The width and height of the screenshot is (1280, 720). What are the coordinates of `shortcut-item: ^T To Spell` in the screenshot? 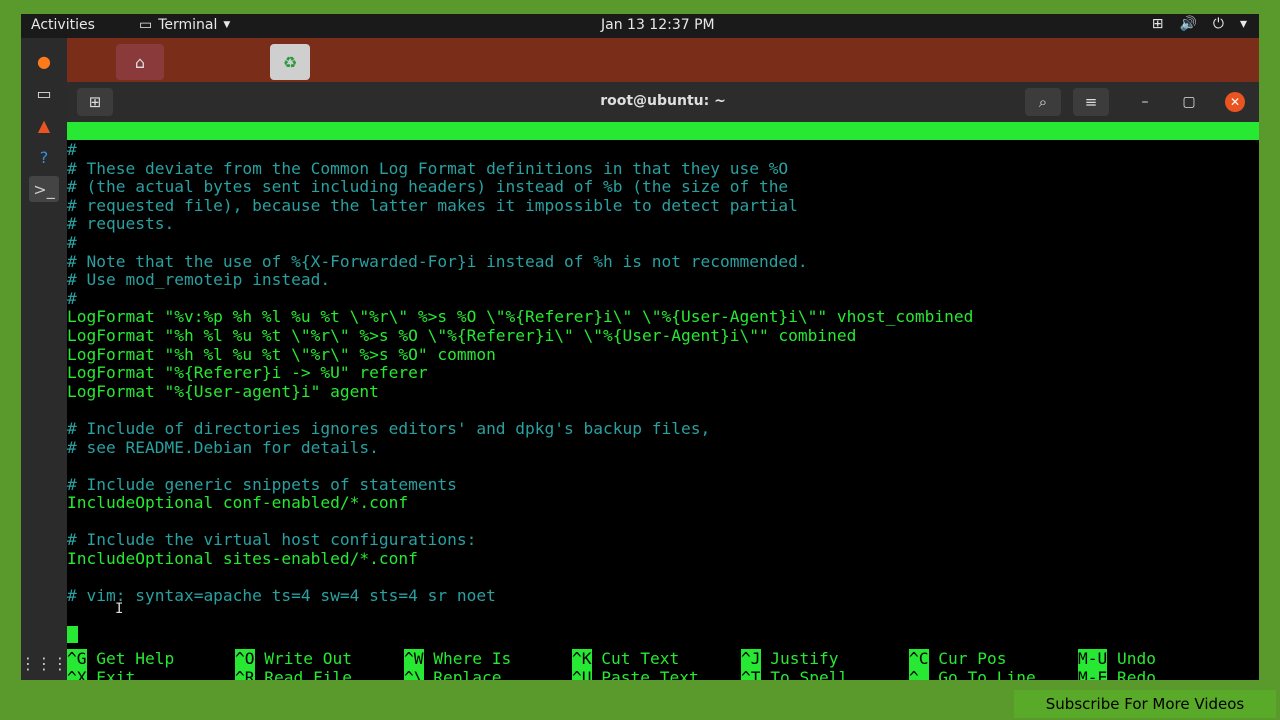 It's located at (795, 674).